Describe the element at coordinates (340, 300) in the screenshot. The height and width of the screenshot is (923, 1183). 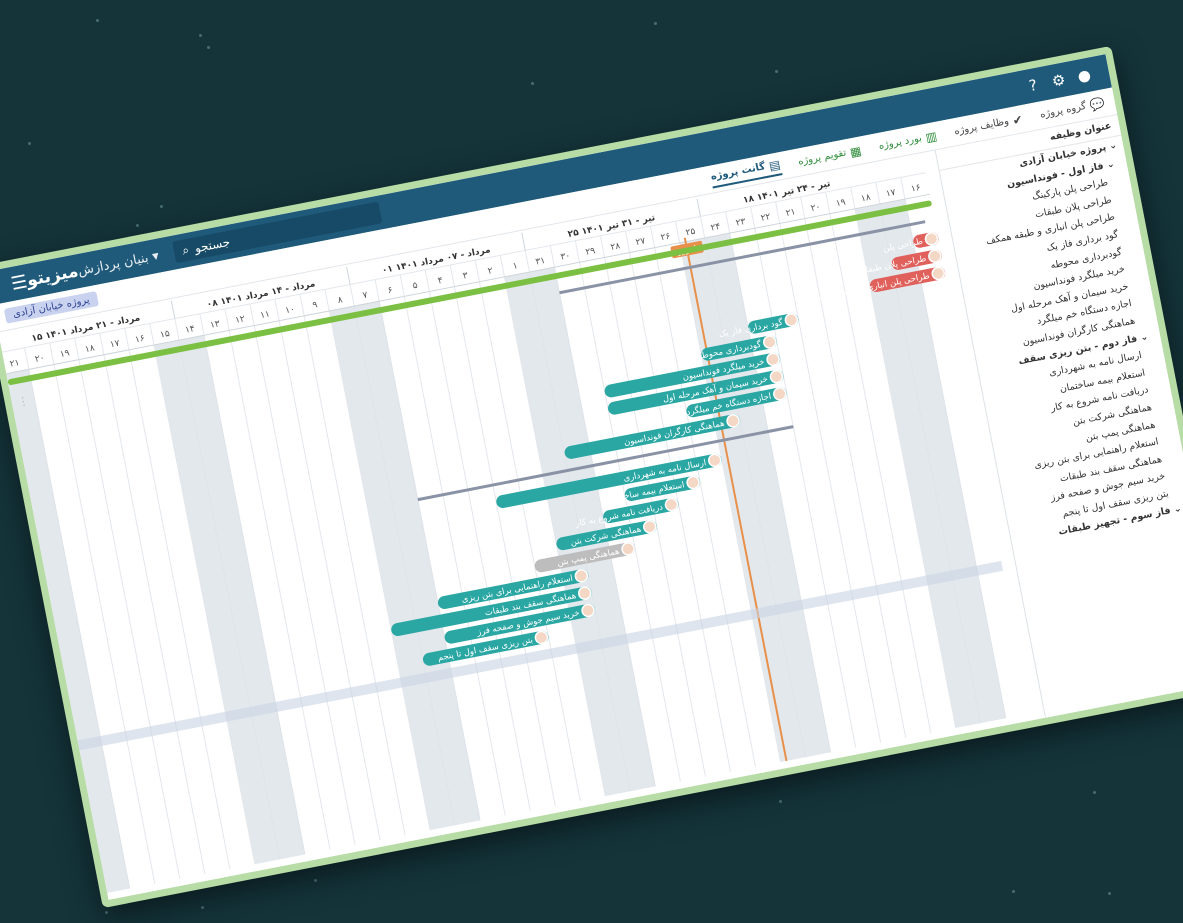
I see `day-label: ۸` at that location.